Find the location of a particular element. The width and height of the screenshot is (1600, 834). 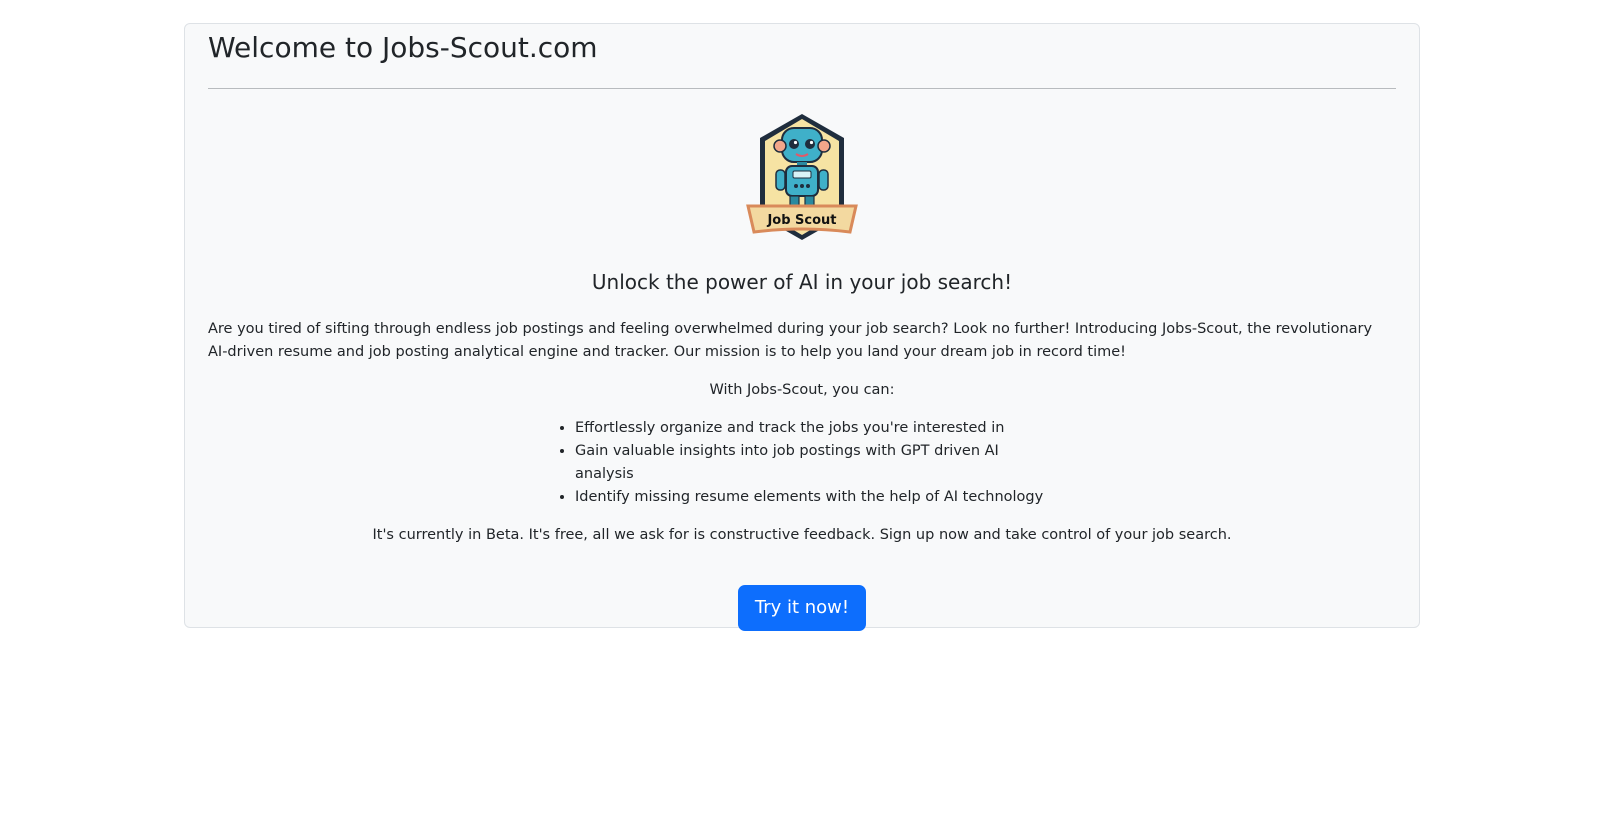

features-lead: With Jobs-Scout, you can: is located at coordinates (802, 390).